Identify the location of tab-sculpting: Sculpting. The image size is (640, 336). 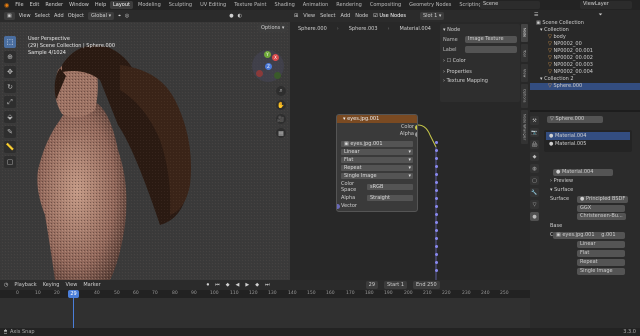
(180, 5).